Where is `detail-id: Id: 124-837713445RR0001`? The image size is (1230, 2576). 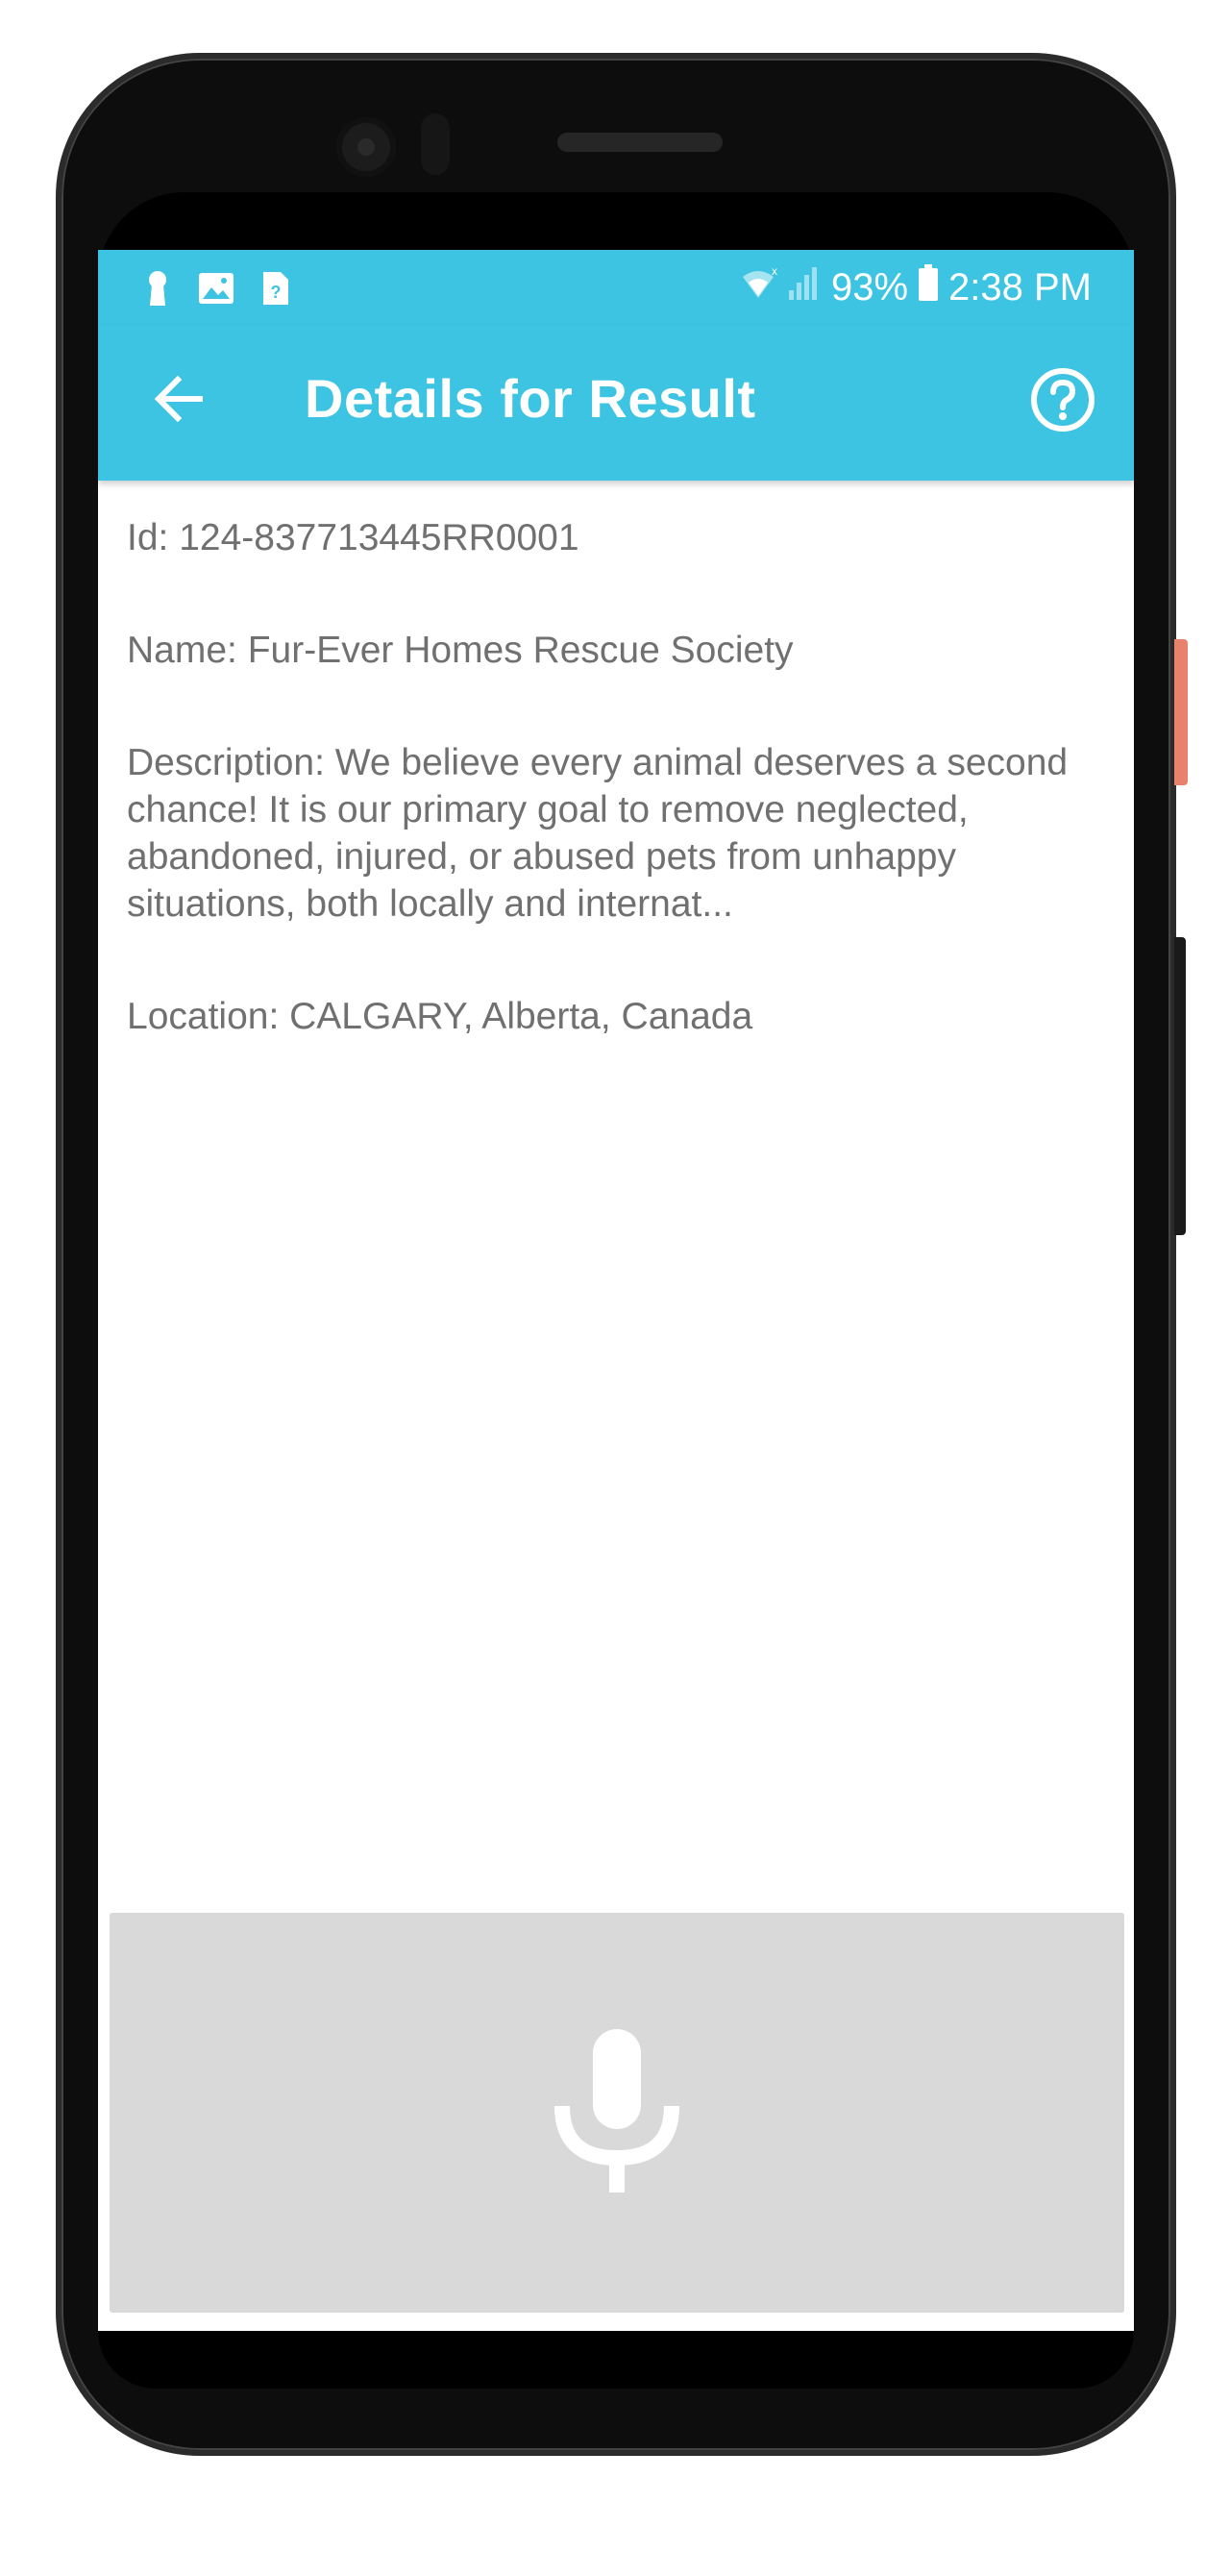
detail-id: Id: 124-837713445RR0001 is located at coordinates (353, 537).